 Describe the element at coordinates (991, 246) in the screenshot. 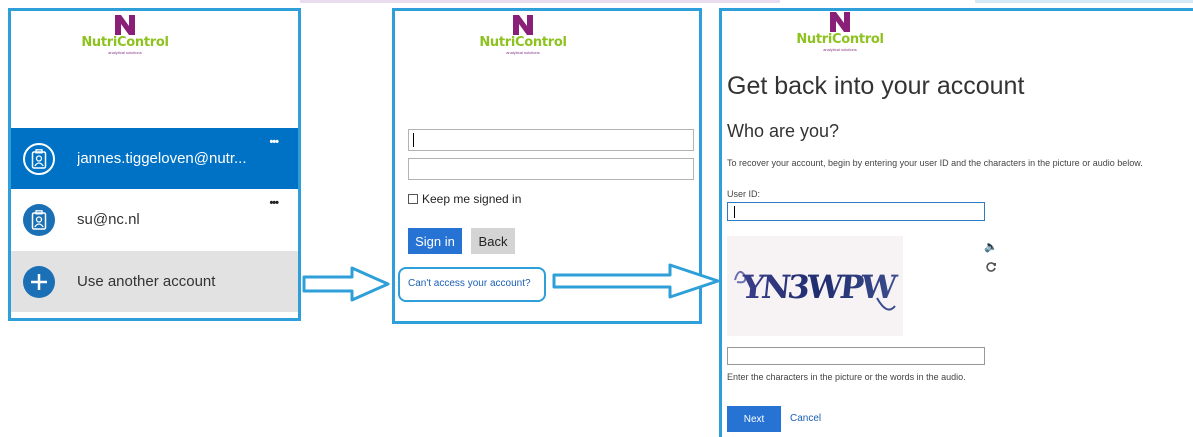

I see `speaker-icon: 🔈` at that location.